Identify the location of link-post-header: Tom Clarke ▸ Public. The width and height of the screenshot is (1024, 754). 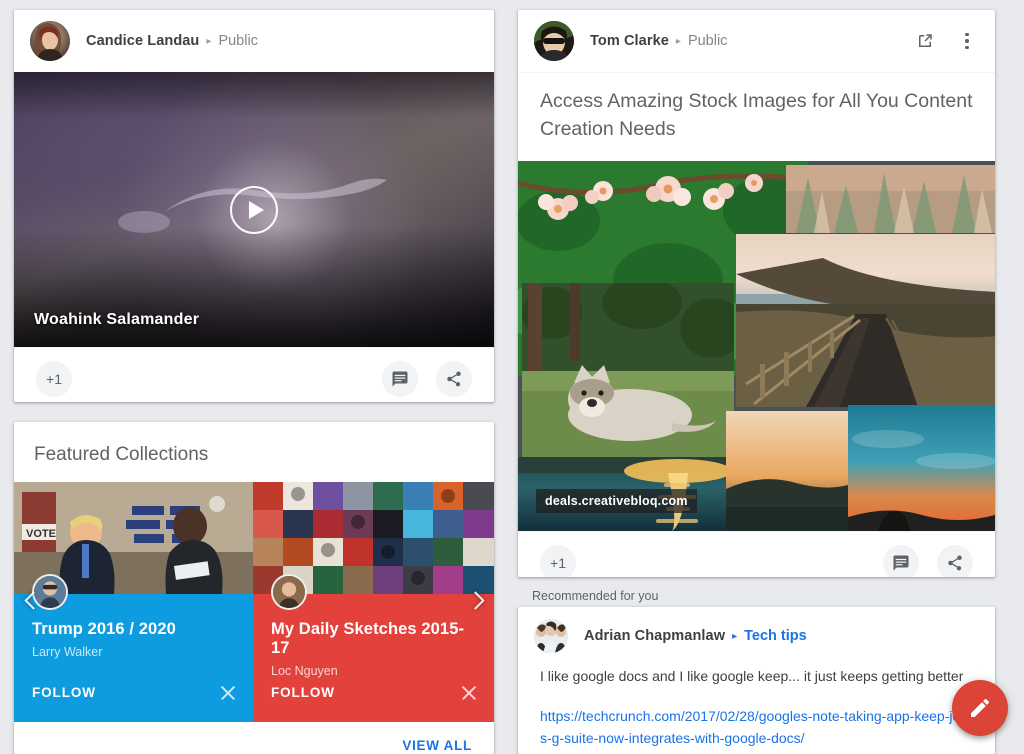
(756, 41).